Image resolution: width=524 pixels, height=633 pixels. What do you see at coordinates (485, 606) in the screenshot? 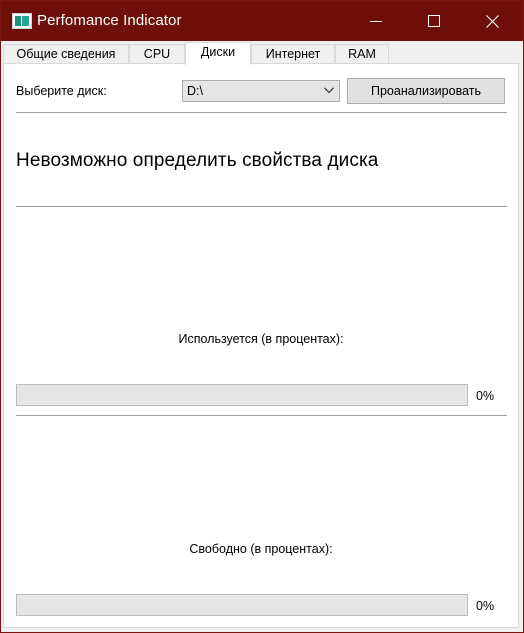
I see `free-percent-value: 0%` at bounding box center [485, 606].